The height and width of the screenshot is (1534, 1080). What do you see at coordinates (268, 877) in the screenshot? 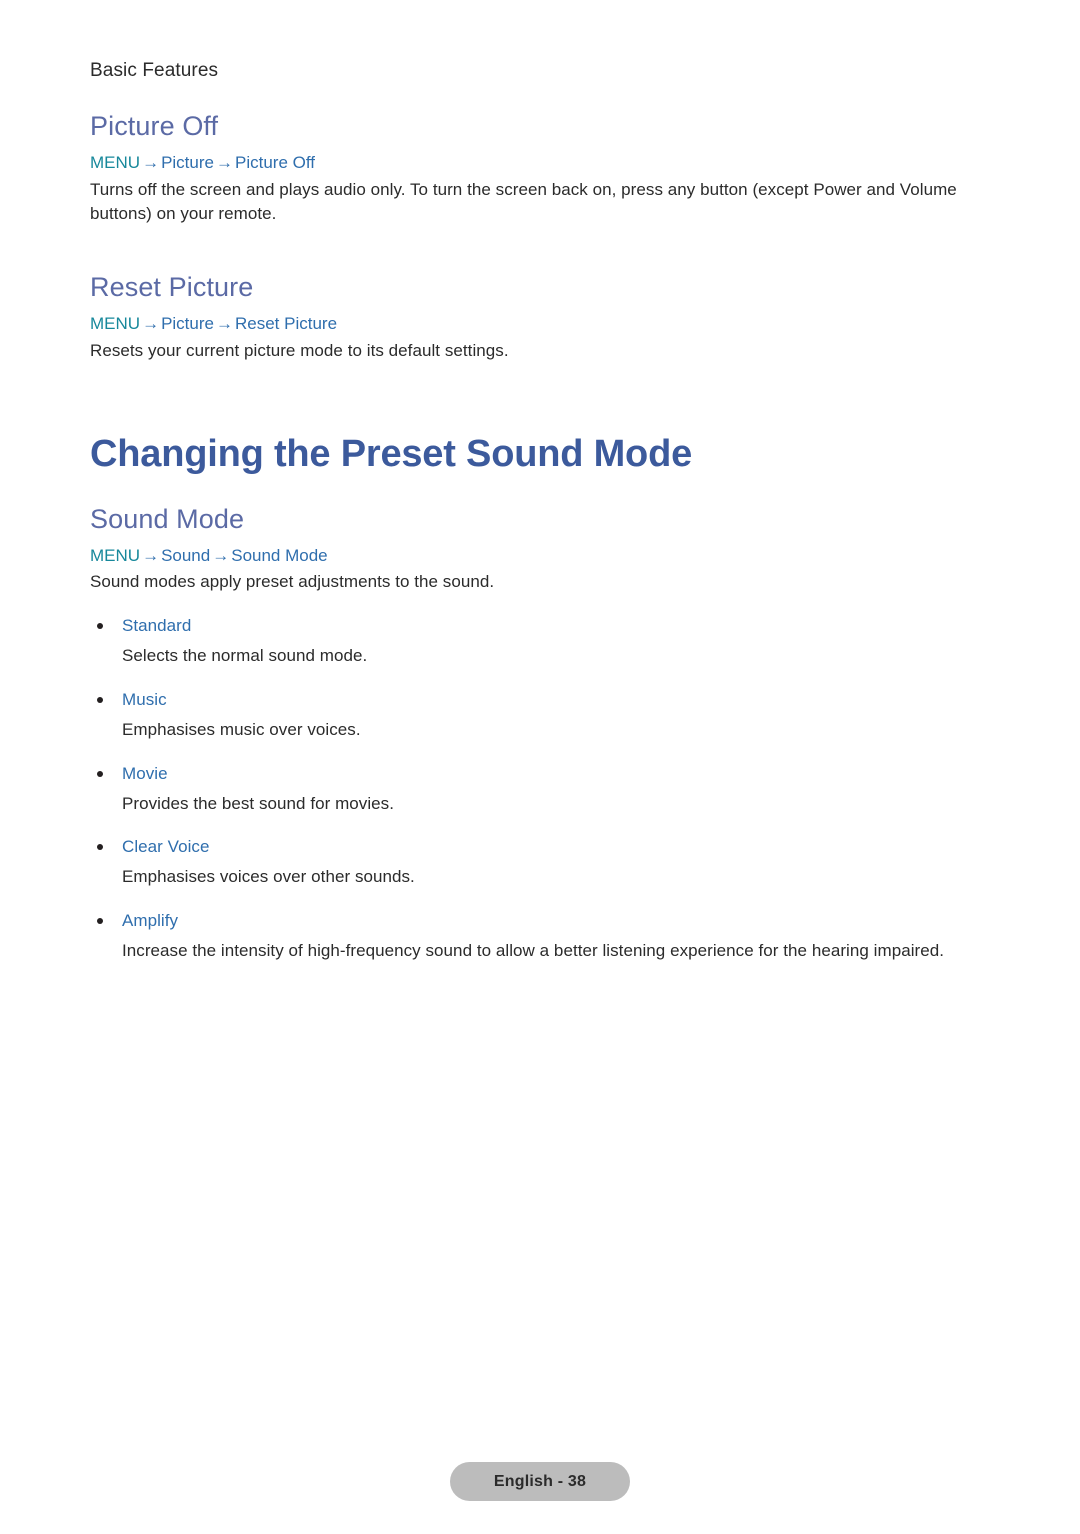
I see `option-description: Emphasises voices over other sounds.` at bounding box center [268, 877].